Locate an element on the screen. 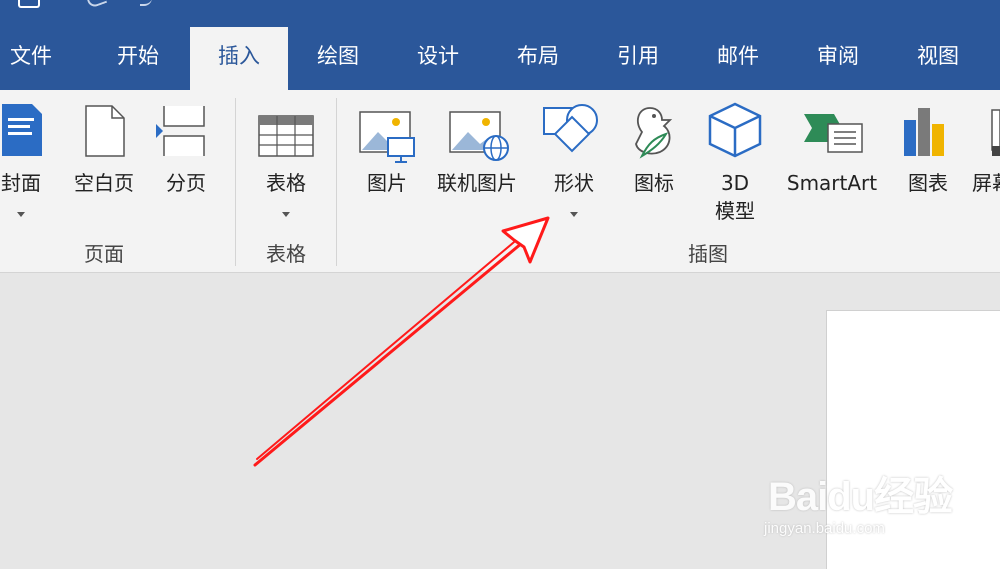  tab-layout: 布局 is located at coordinates (538, 58).